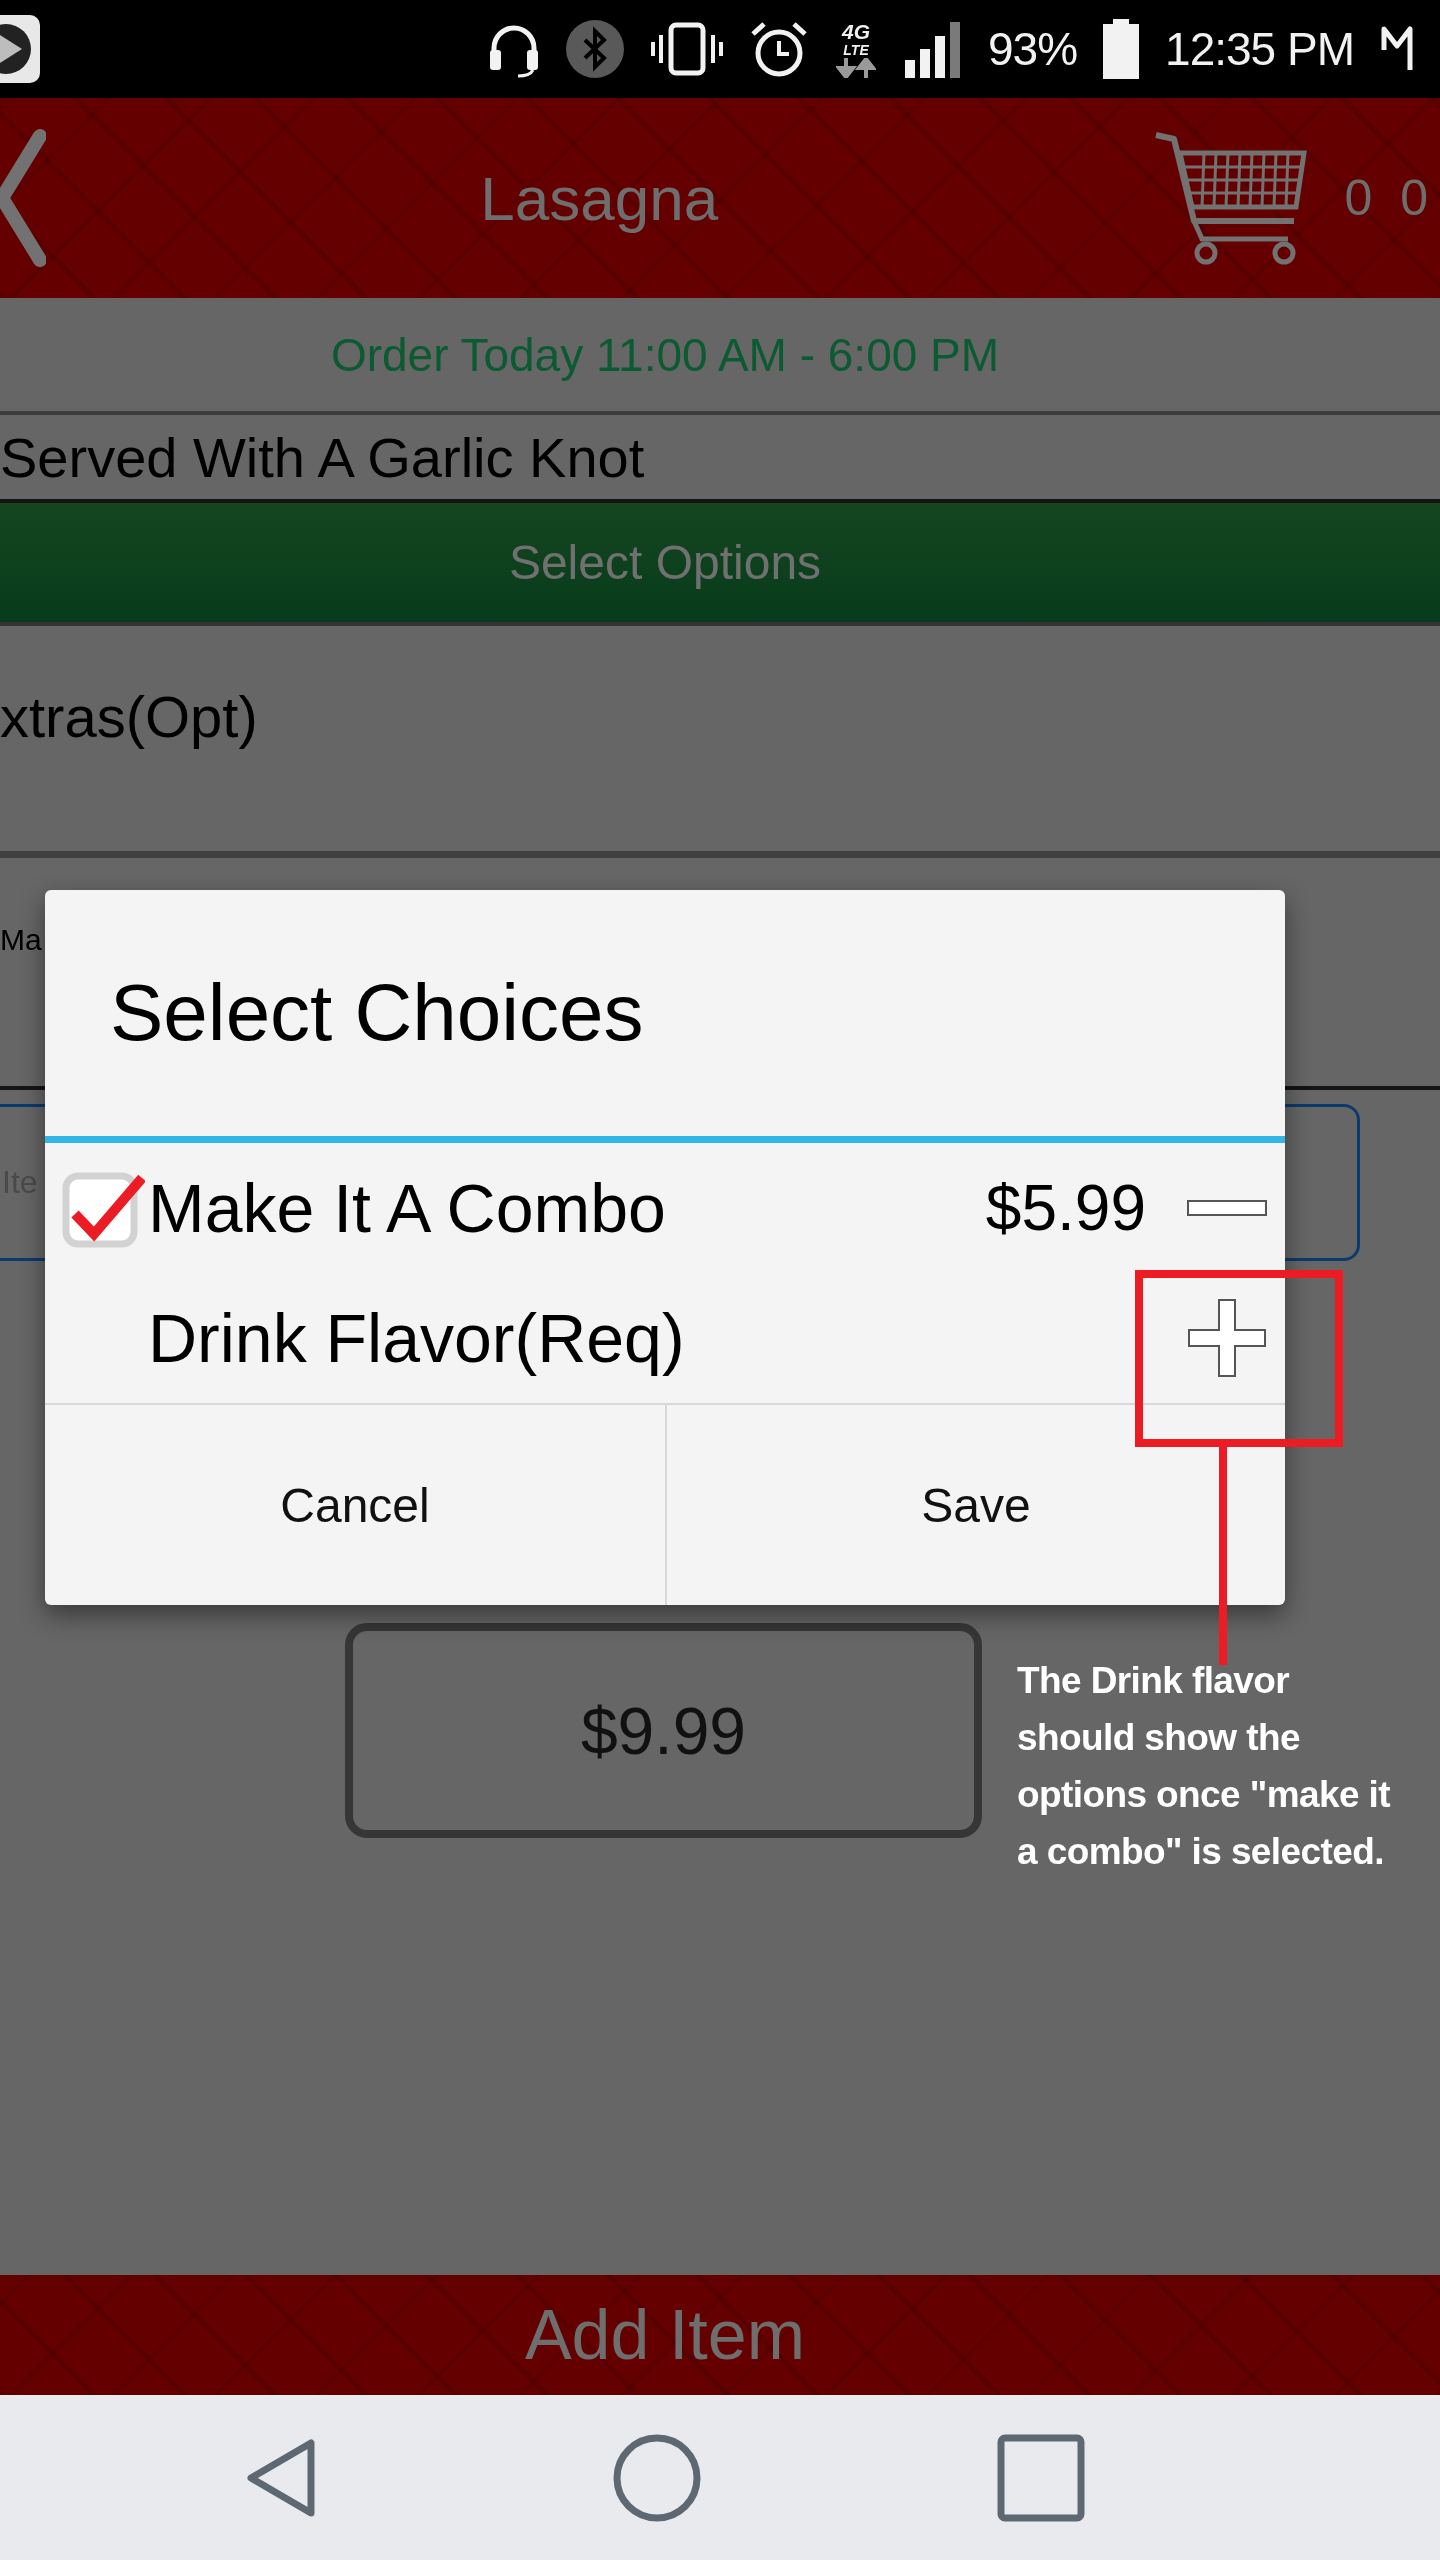 Image resolution: width=1440 pixels, height=2560 pixels. I want to click on section-header: Select Options, so click(720, 564).